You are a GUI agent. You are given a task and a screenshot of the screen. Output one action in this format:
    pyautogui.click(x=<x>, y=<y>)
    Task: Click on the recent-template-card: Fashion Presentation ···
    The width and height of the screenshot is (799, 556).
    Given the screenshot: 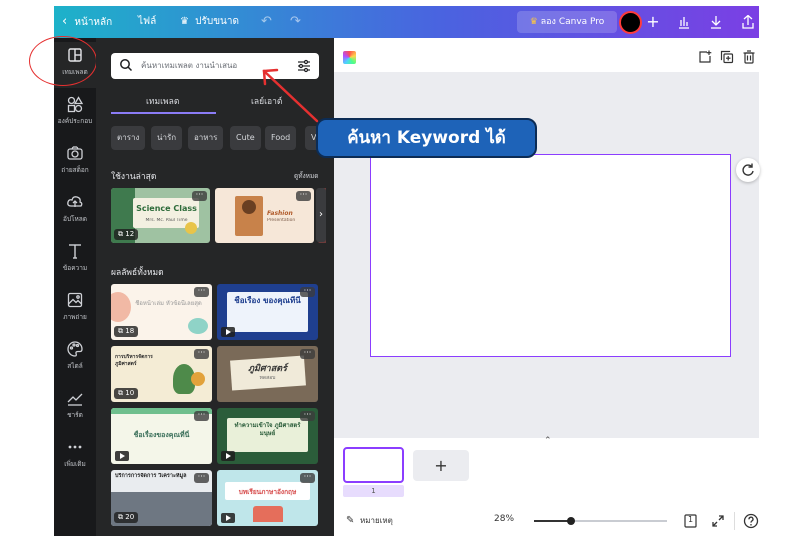 What is the action you would take?
    pyautogui.click(x=264, y=215)
    